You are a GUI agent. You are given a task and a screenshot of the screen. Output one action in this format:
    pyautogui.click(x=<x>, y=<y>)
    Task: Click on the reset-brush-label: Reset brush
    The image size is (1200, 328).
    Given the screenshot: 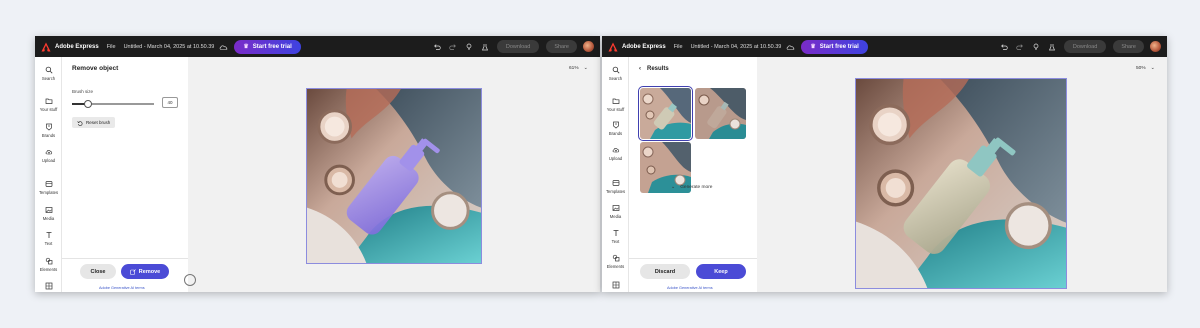 What is the action you would take?
    pyautogui.click(x=98, y=122)
    